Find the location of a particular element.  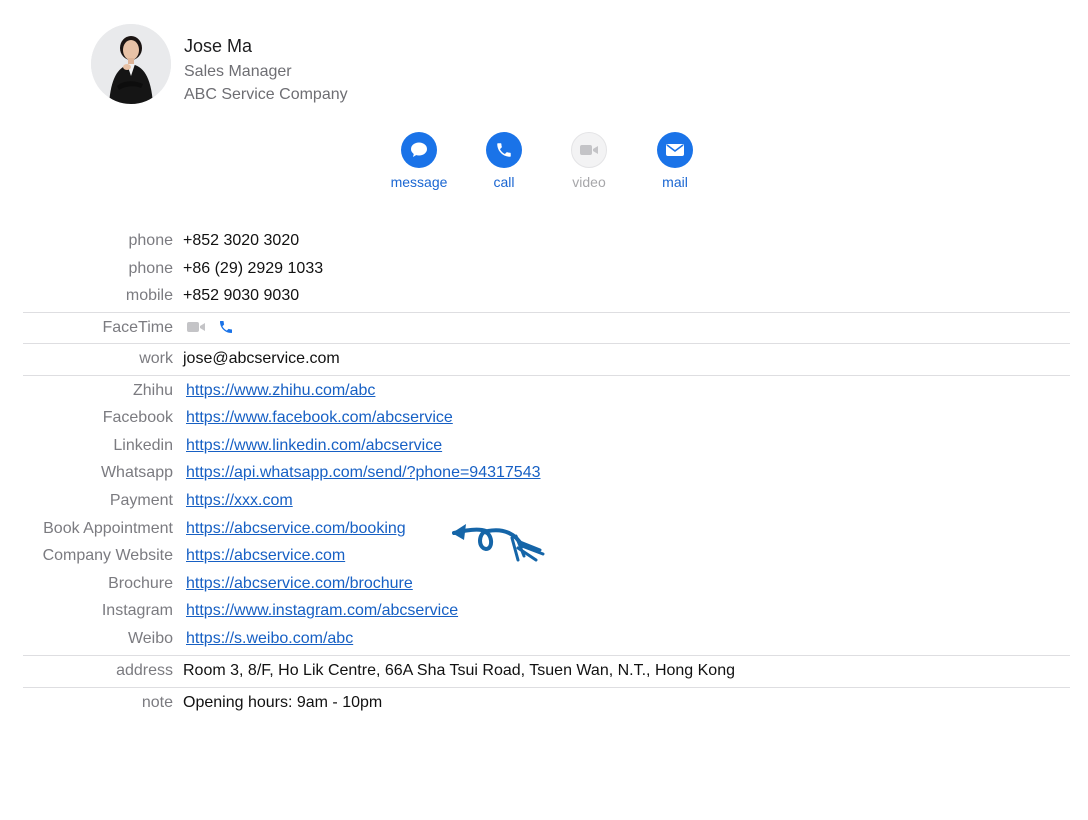

url-link: https://www.zhihu.com/abc is located at coordinates (280, 391).